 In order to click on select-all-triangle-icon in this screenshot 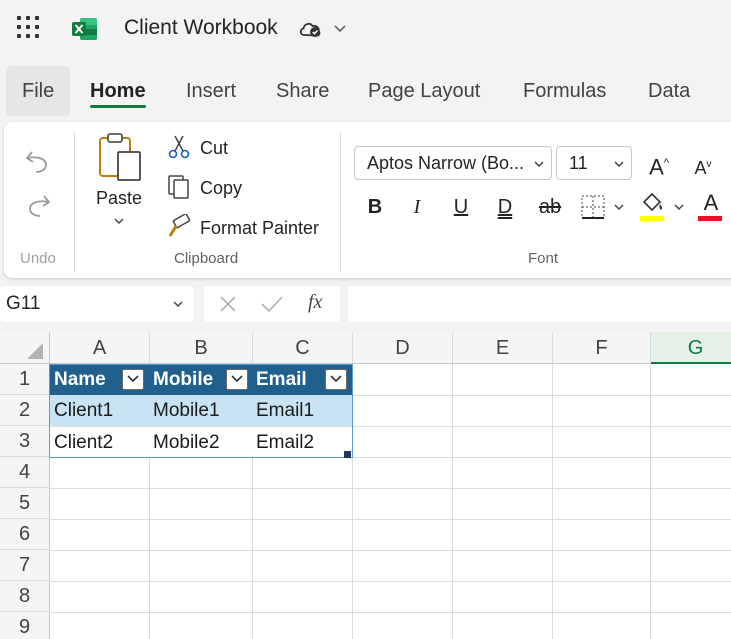, I will do `click(35, 351)`.